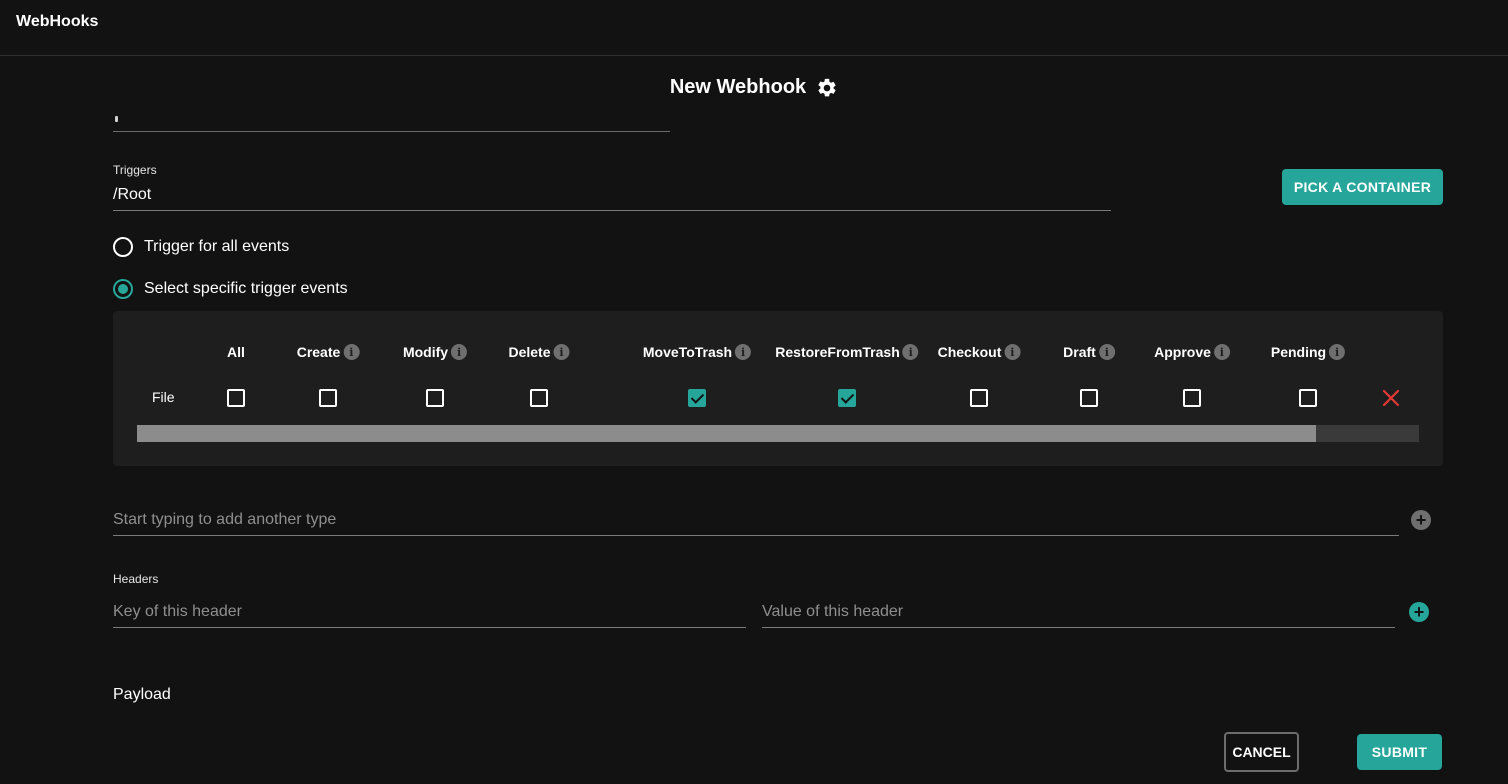 The image size is (1508, 784). I want to click on radio-specific-events: Select specific trigger events, so click(230, 289).